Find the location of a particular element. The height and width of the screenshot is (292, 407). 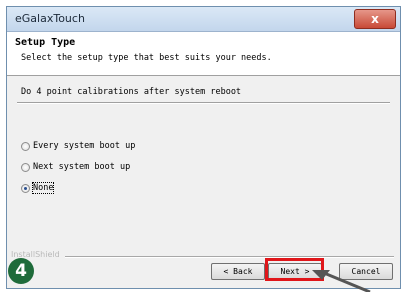

radio-label: Every system boot up is located at coordinates (84, 146).